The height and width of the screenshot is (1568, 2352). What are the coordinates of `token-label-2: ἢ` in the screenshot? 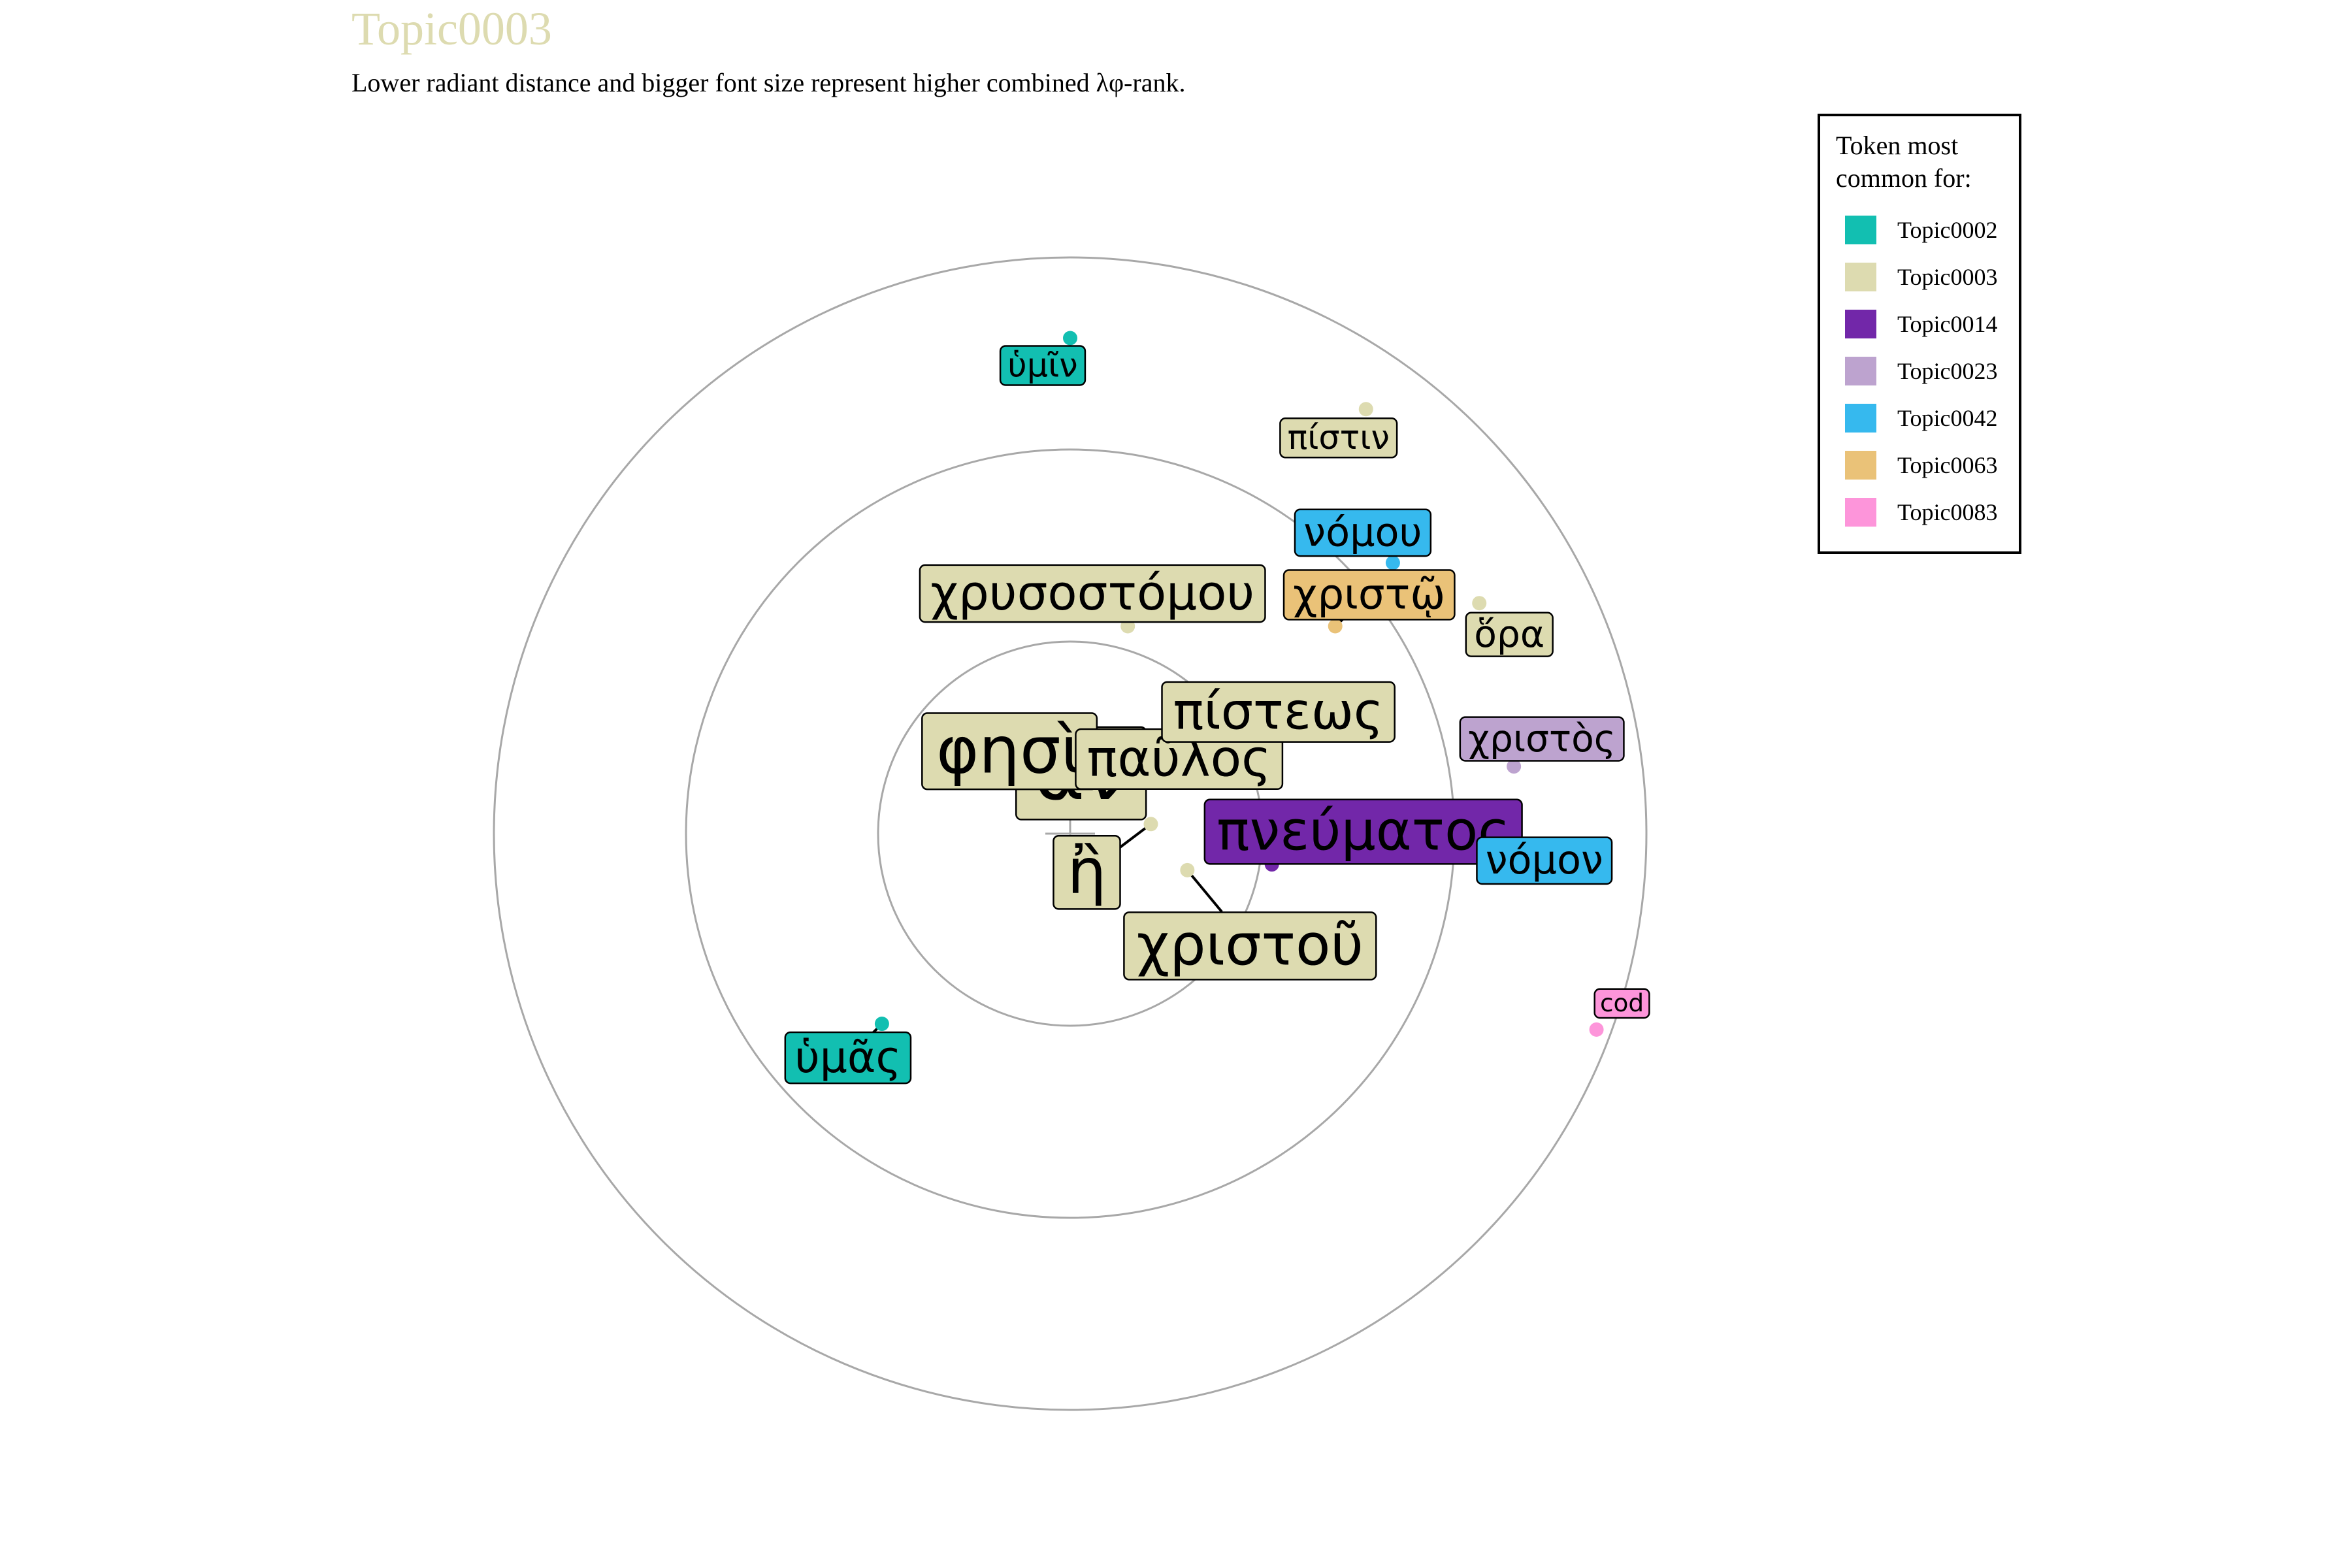 It's located at (1087, 872).